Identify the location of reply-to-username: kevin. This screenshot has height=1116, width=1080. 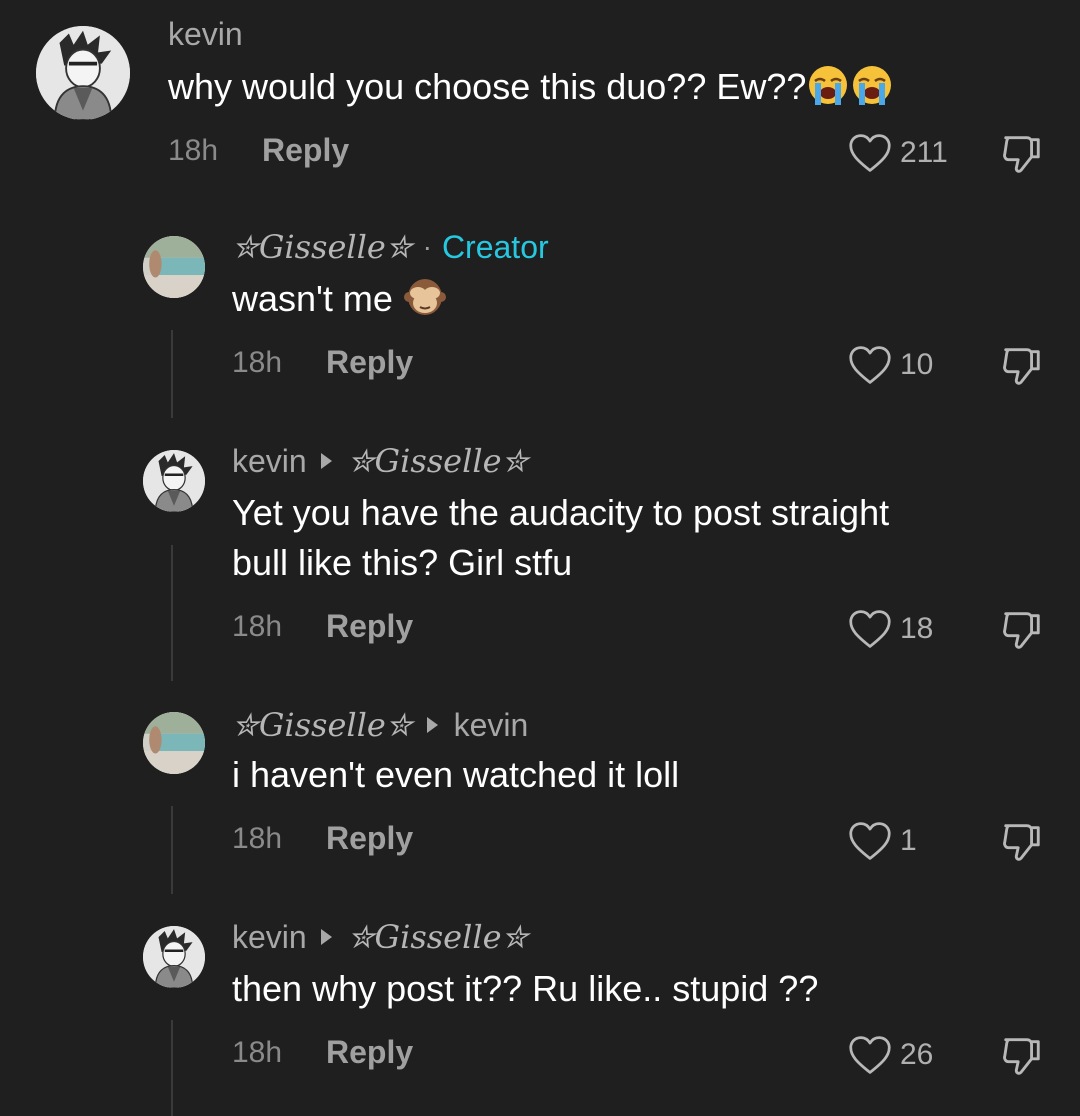
(491, 724).